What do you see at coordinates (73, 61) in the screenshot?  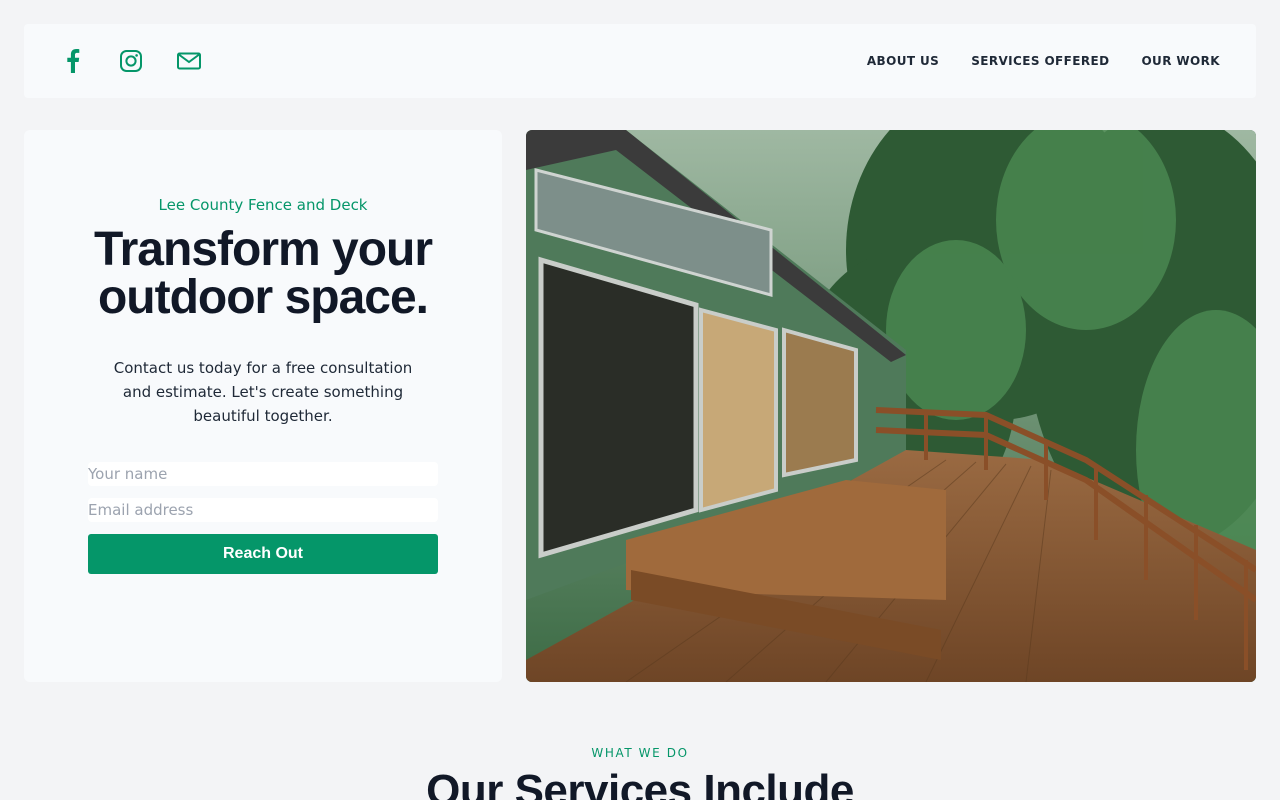 I see `facebook-icon` at bounding box center [73, 61].